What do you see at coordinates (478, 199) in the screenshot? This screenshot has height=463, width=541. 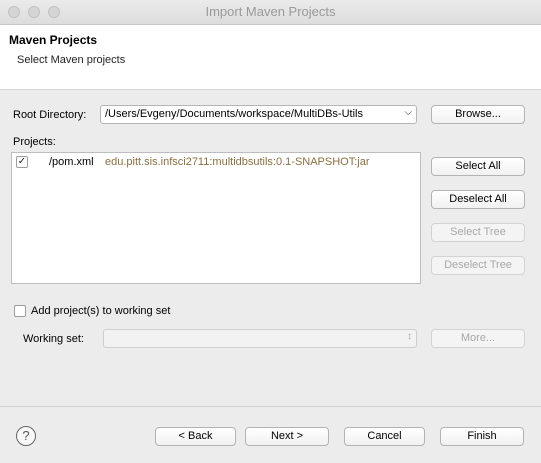 I see `deselect-all-button: Deselect All` at bounding box center [478, 199].